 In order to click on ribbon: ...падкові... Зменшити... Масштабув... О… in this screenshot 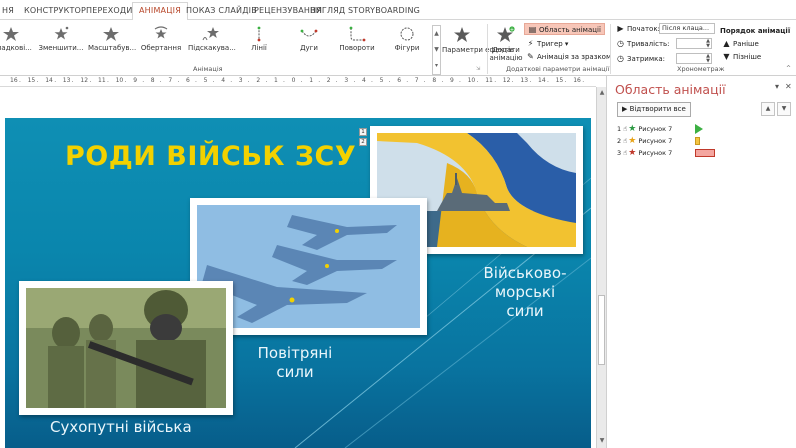, I will do `click(398, 48)`.